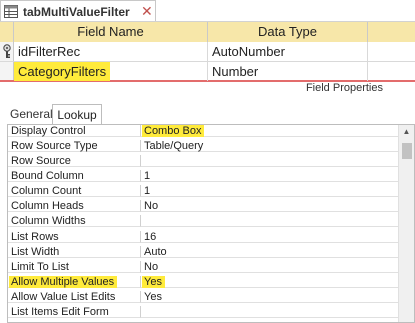  I want to click on property-label: Limit To List, so click(74, 267).